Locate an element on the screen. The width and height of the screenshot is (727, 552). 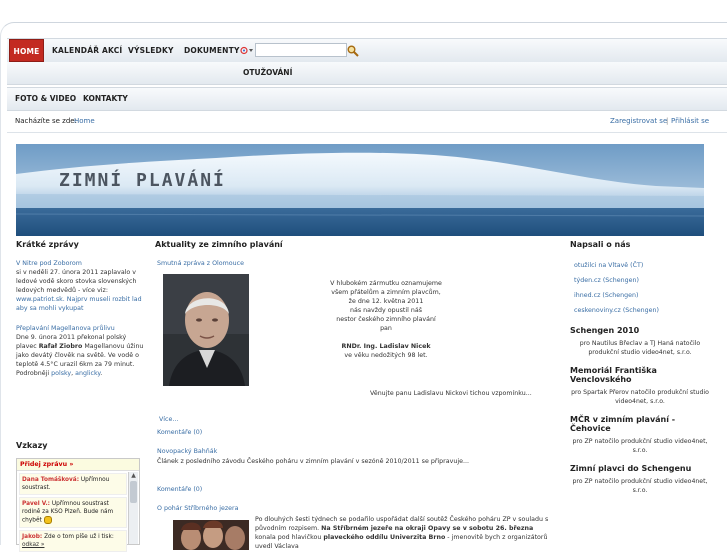
press-link: ceskenoviny.cz (Schengen) is located at coordinates (616, 310).